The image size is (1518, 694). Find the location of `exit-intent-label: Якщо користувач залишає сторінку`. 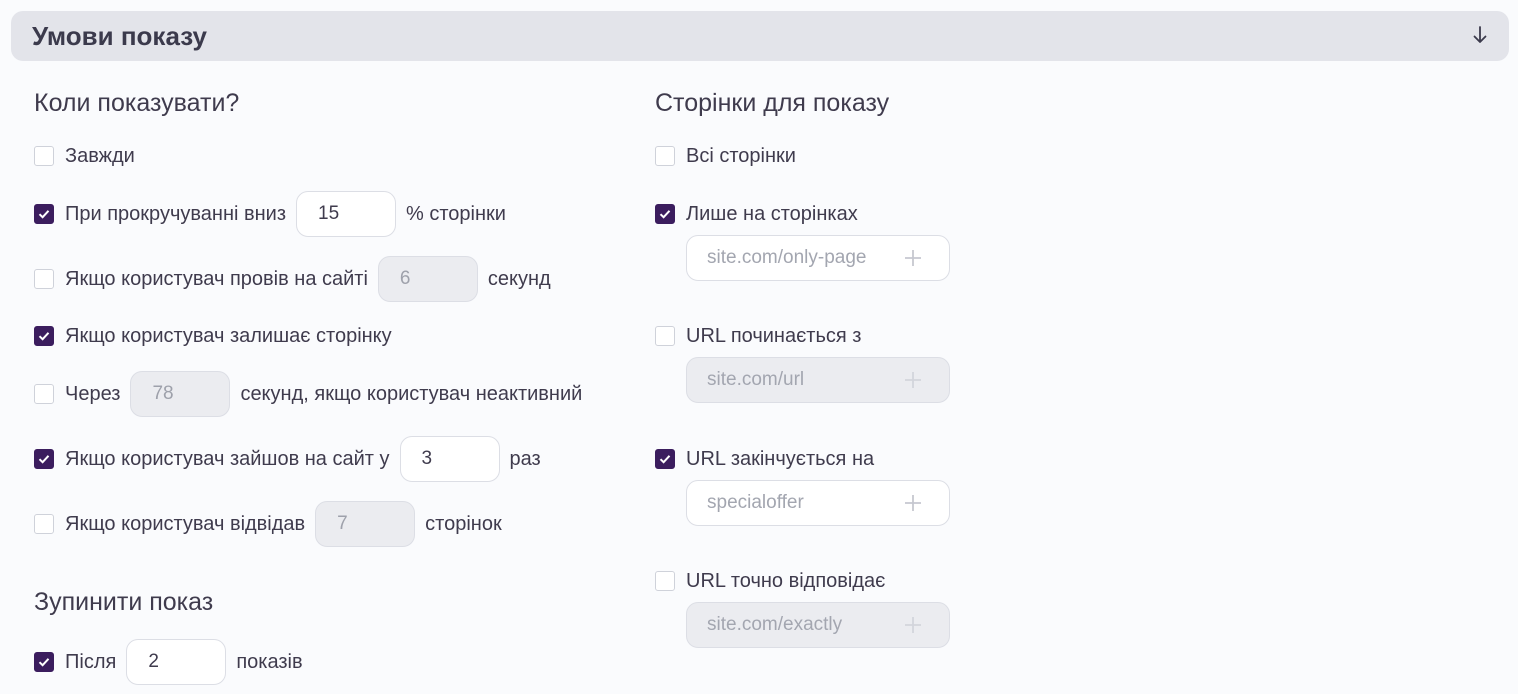

exit-intent-label: Якщо користувач залишає сторінку is located at coordinates (228, 335).